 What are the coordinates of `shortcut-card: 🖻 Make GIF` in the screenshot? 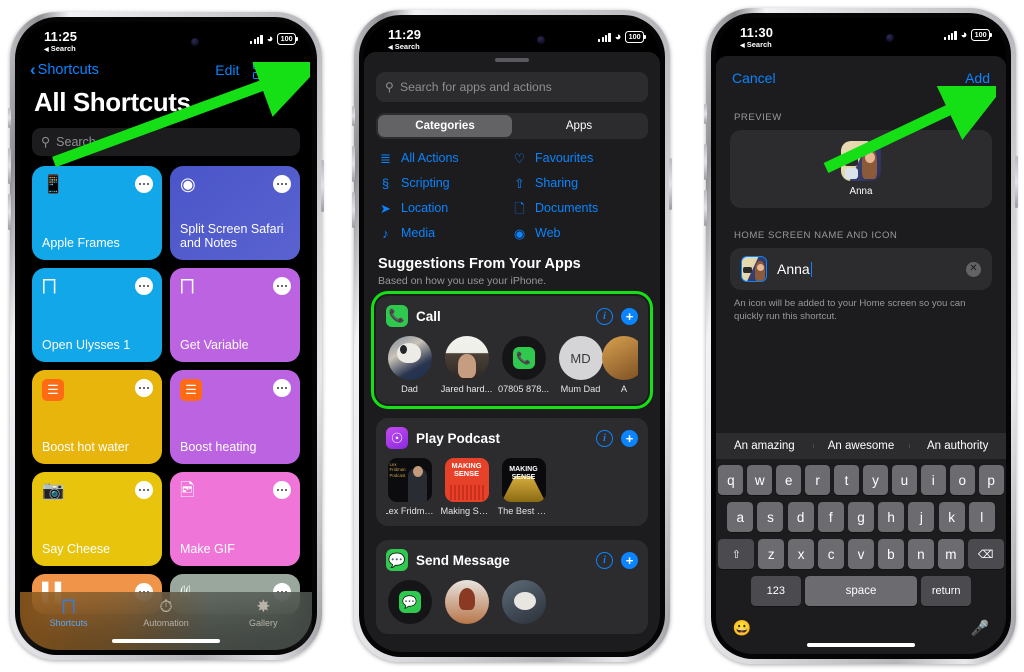 It's located at (235, 518).